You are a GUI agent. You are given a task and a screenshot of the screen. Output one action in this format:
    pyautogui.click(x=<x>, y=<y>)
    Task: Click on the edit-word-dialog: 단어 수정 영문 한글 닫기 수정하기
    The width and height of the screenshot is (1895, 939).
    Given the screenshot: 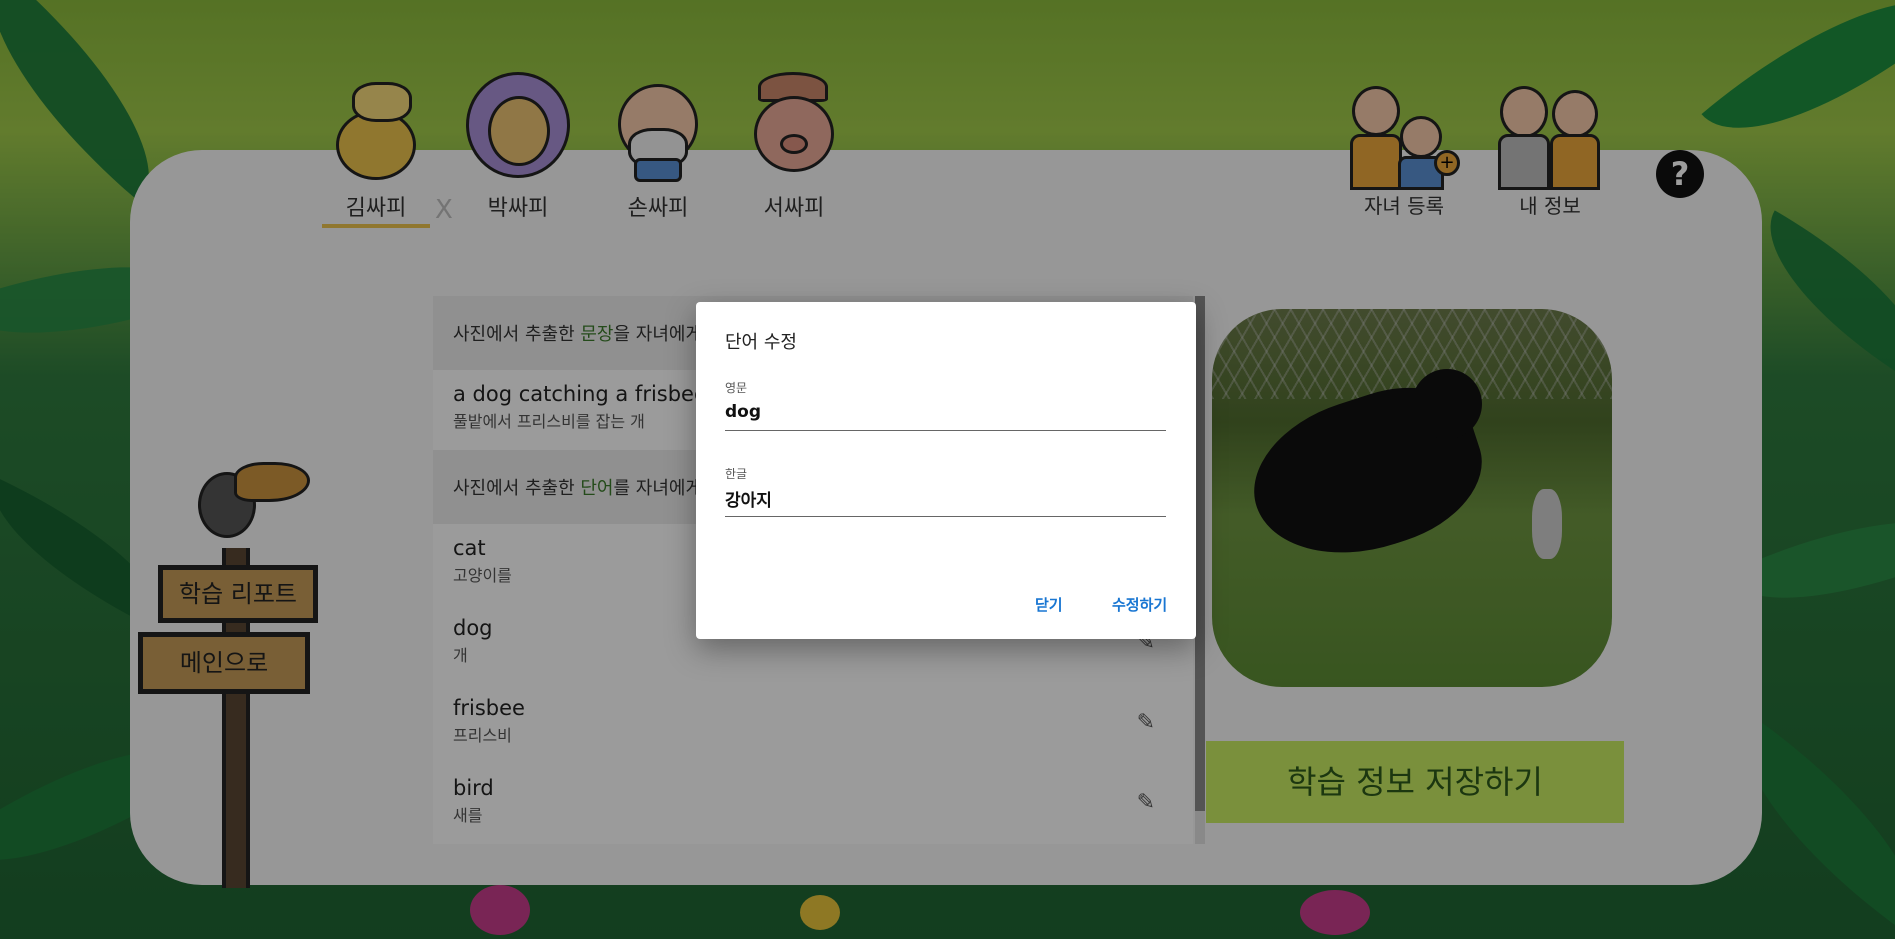 What is the action you would take?
    pyautogui.click(x=946, y=470)
    